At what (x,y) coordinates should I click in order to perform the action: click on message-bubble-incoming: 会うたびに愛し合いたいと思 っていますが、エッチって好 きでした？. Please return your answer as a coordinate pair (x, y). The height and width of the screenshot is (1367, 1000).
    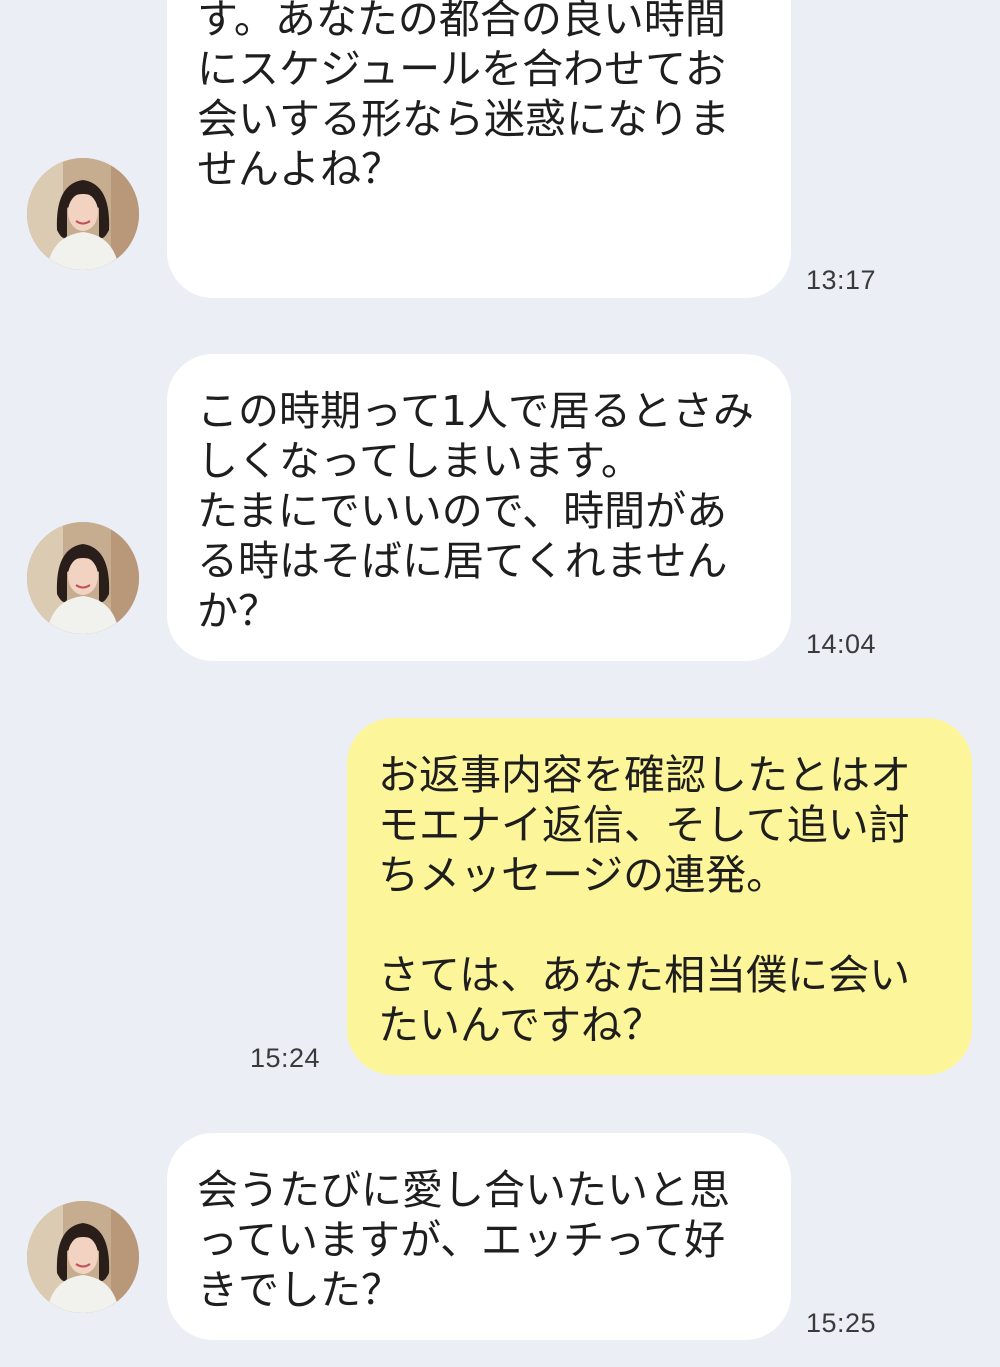
    Looking at the image, I should click on (479, 1236).